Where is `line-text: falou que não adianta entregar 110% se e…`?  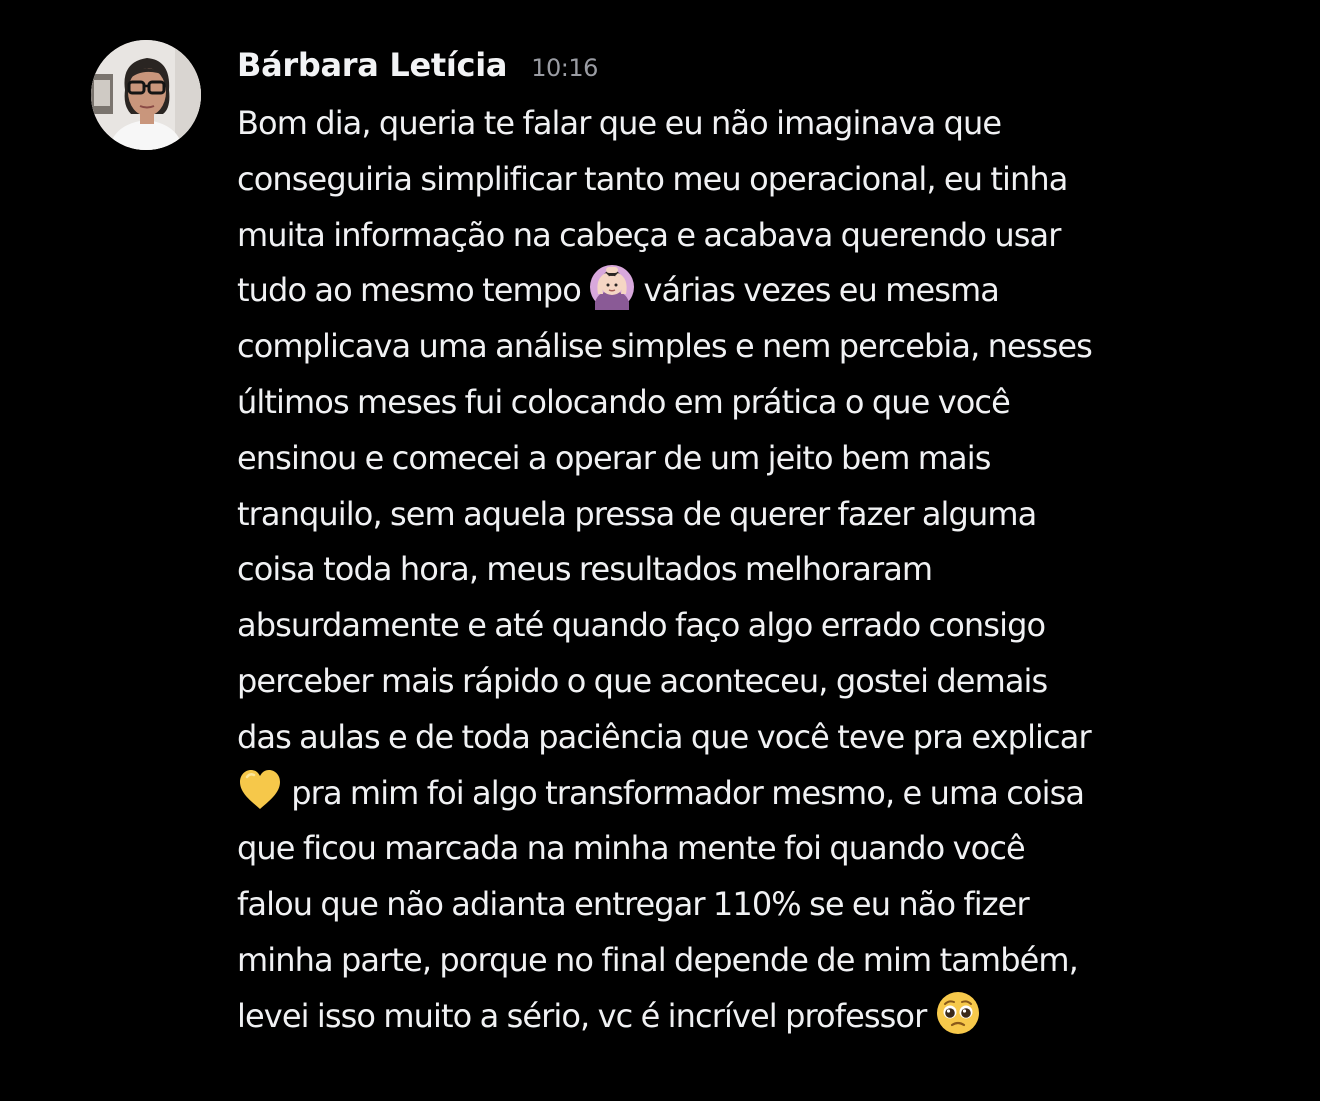
line-text: falou que não adianta entregar 110% se e… is located at coordinates (633, 904).